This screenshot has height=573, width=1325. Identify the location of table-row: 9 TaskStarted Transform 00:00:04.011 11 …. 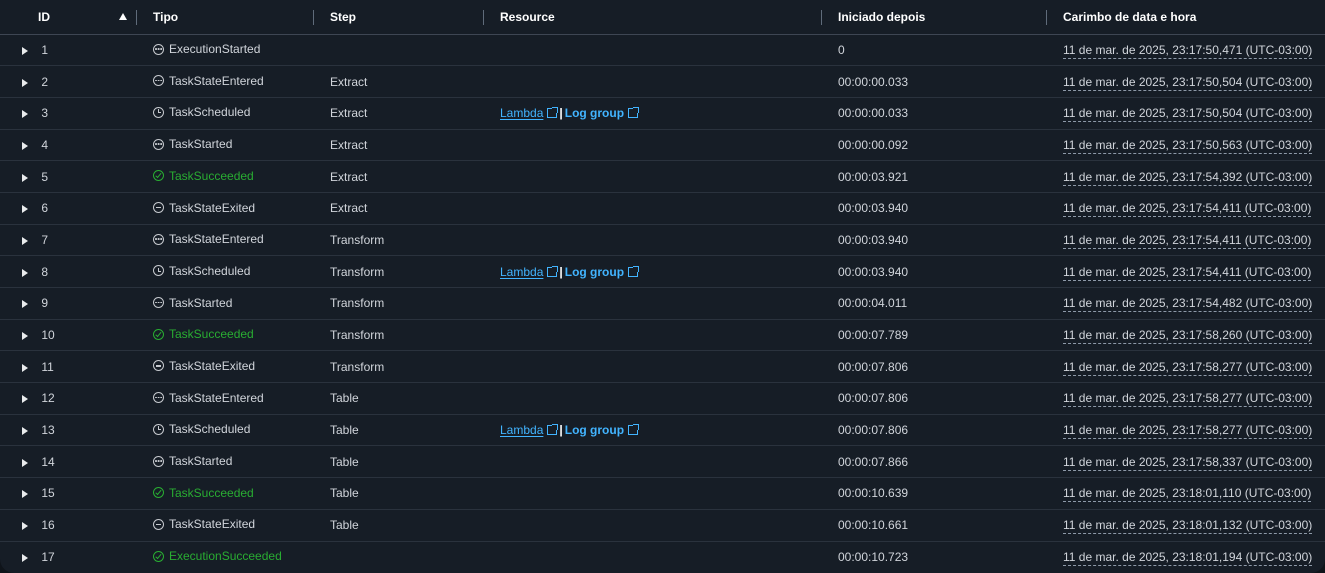
(662, 303).